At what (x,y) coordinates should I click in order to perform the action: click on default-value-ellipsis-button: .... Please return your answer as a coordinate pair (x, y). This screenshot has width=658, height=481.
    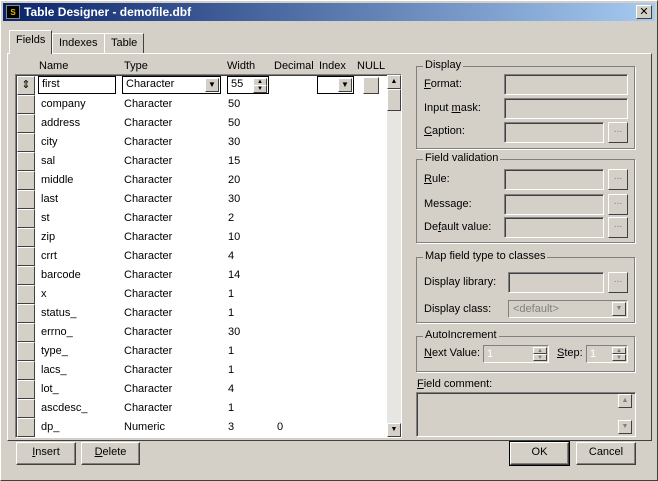
    Looking at the image, I should click on (618, 227).